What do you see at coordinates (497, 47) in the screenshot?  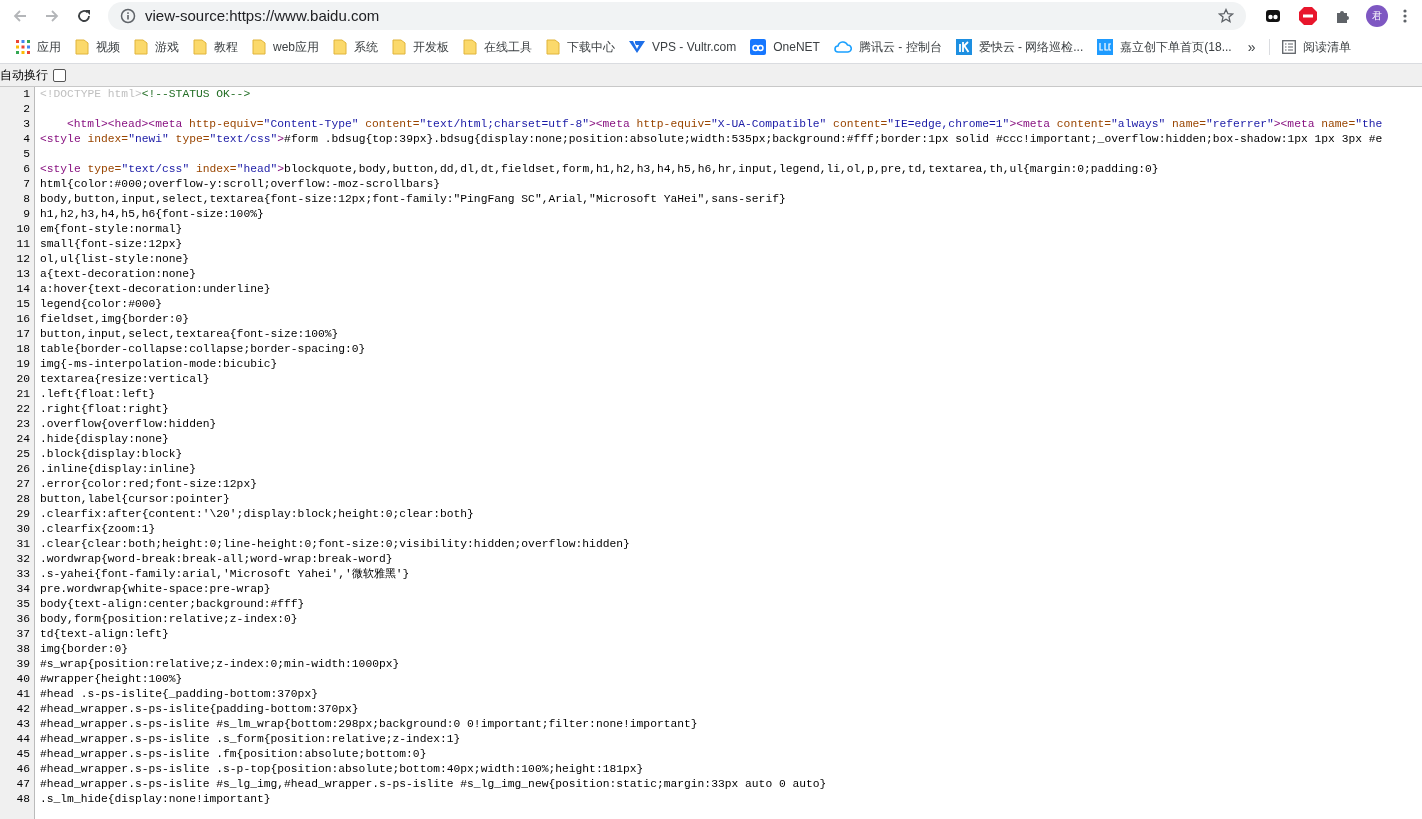 I see `bookmark-item: 在线工具` at bounding box center [497, 47].